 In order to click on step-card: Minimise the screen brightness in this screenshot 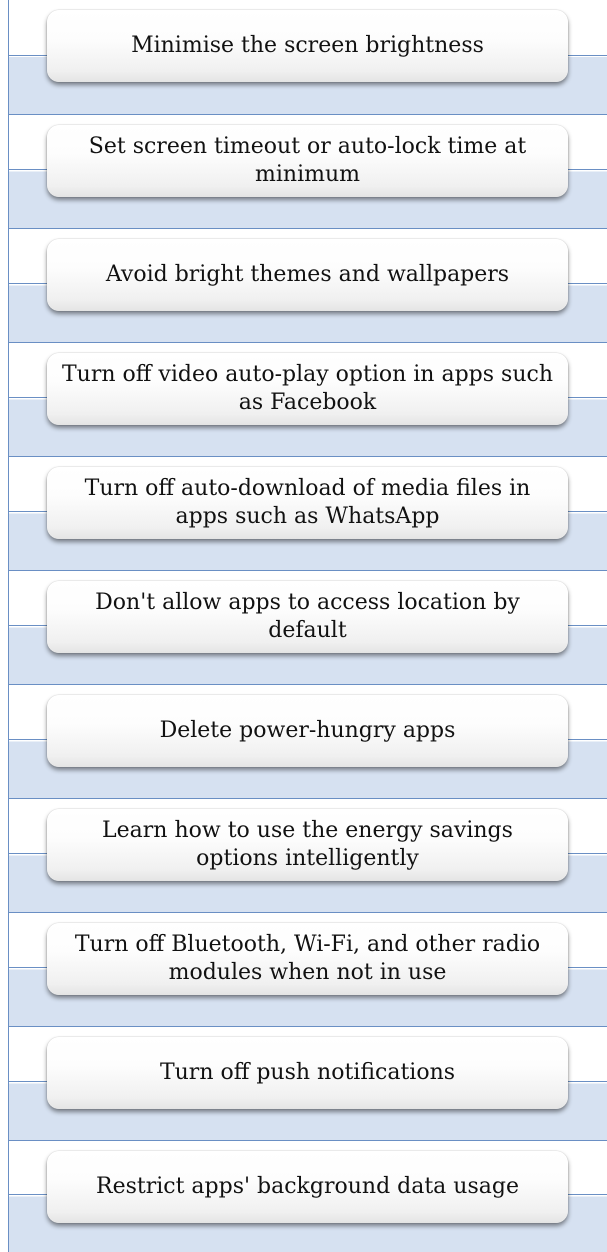, I will do `click(307, 46)`.